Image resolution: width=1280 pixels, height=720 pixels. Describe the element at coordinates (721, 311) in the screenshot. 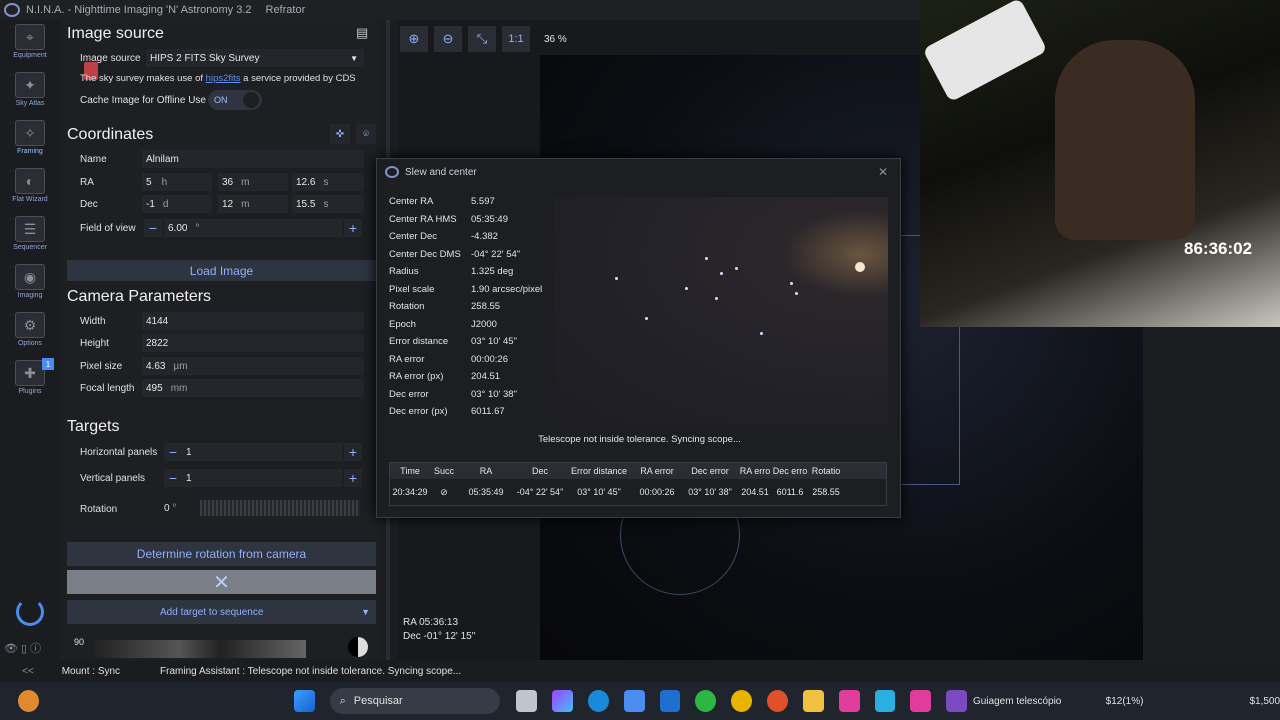

I see `plate-solve-image` at that location.